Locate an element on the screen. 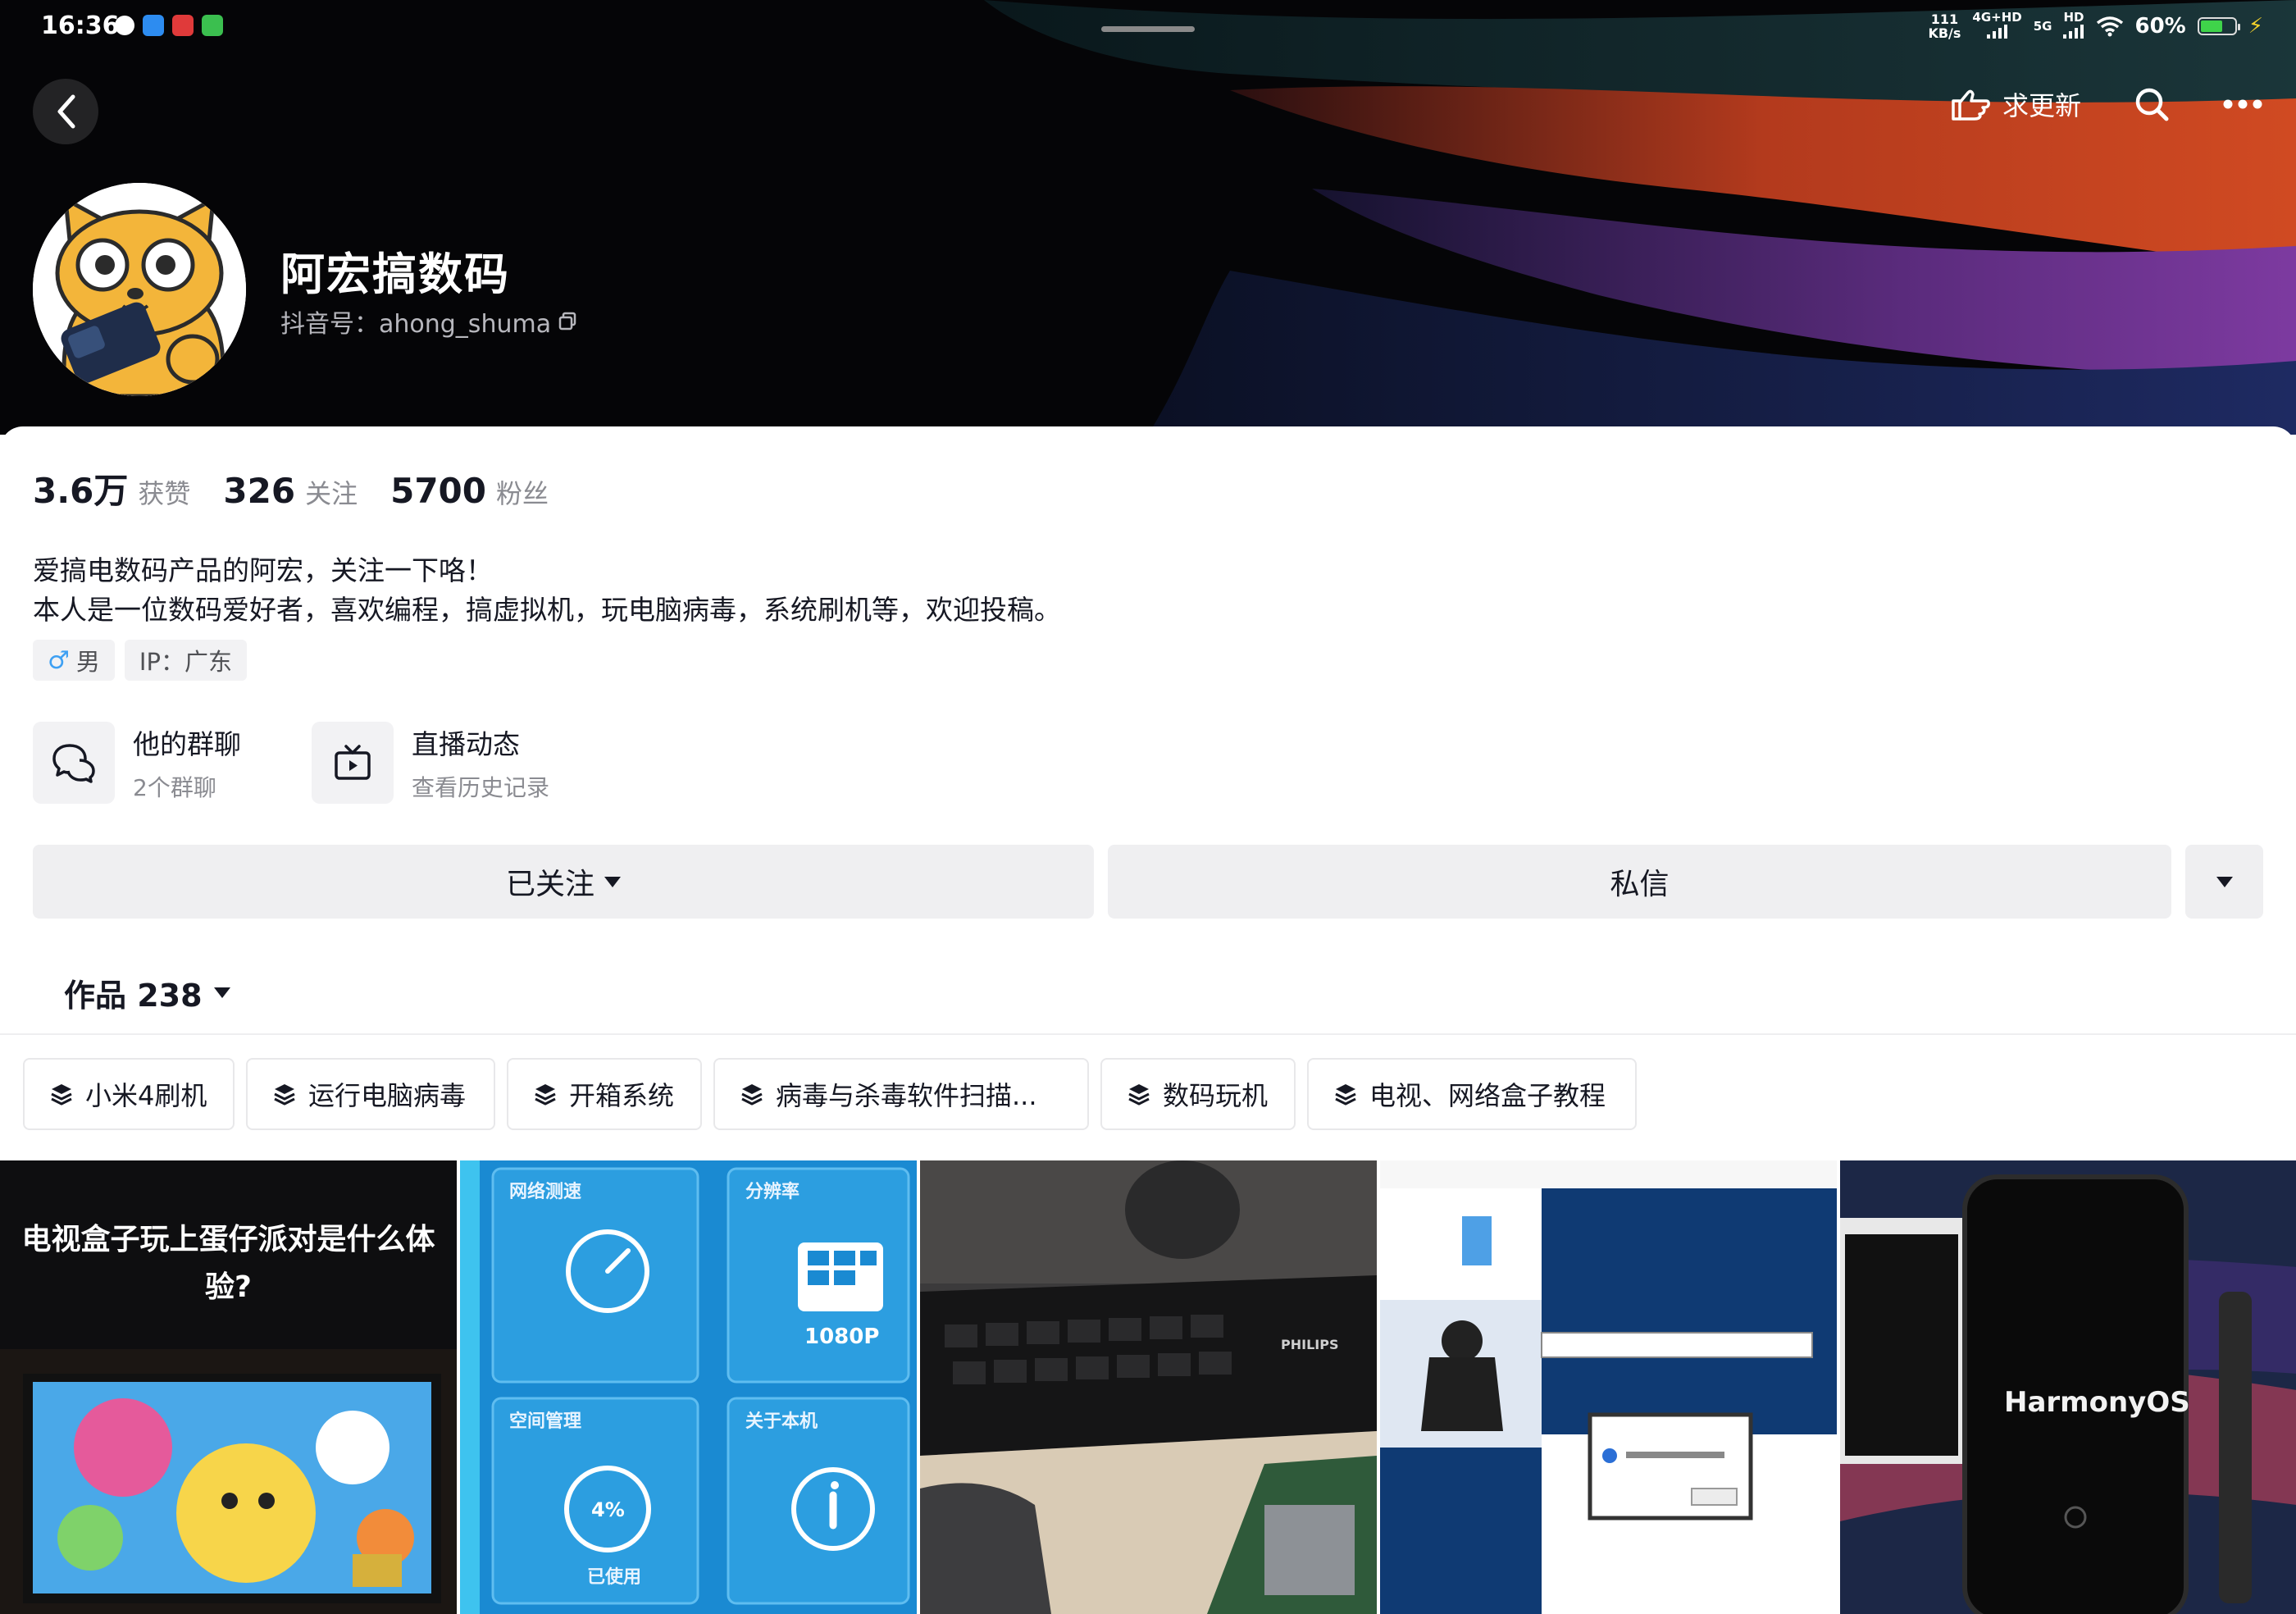 The height and width of the screenshot is (1614, 2296). net-speed-unit: KB/s is located at coordinates (1944, 33).